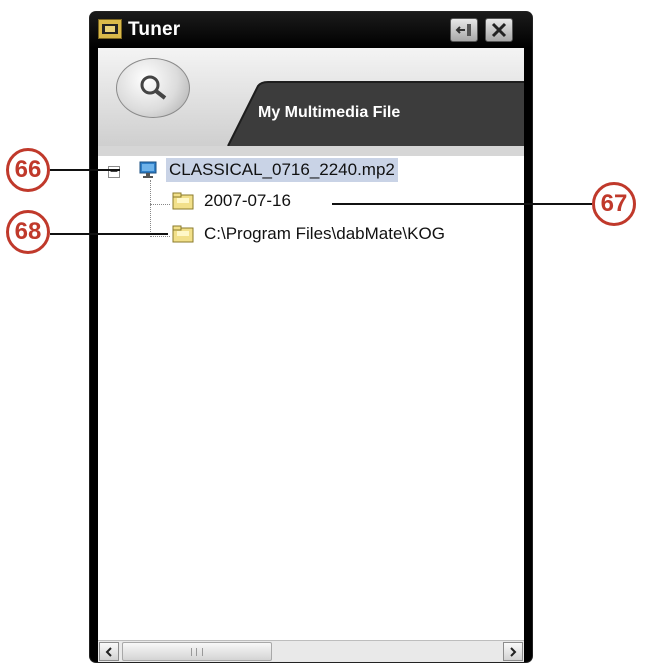 The image size is (645, 667). I want to click on tree-top-divider, so click(311, 151).